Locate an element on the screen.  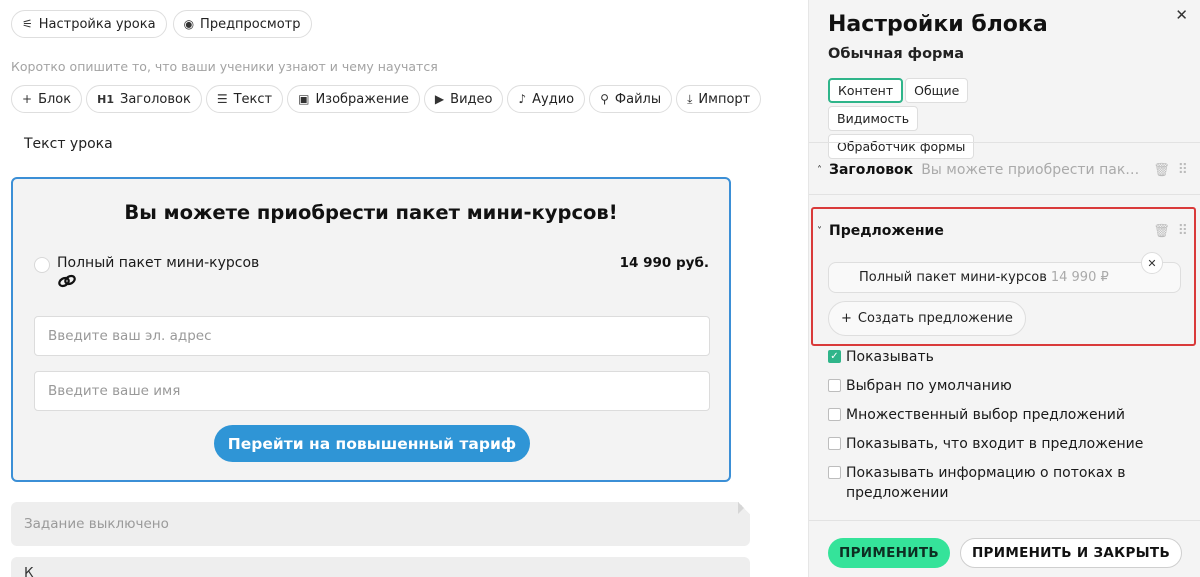
offer-item: Полный пакет мини-курсов 14 990 ₽ is located at coordinates (1004, 277).